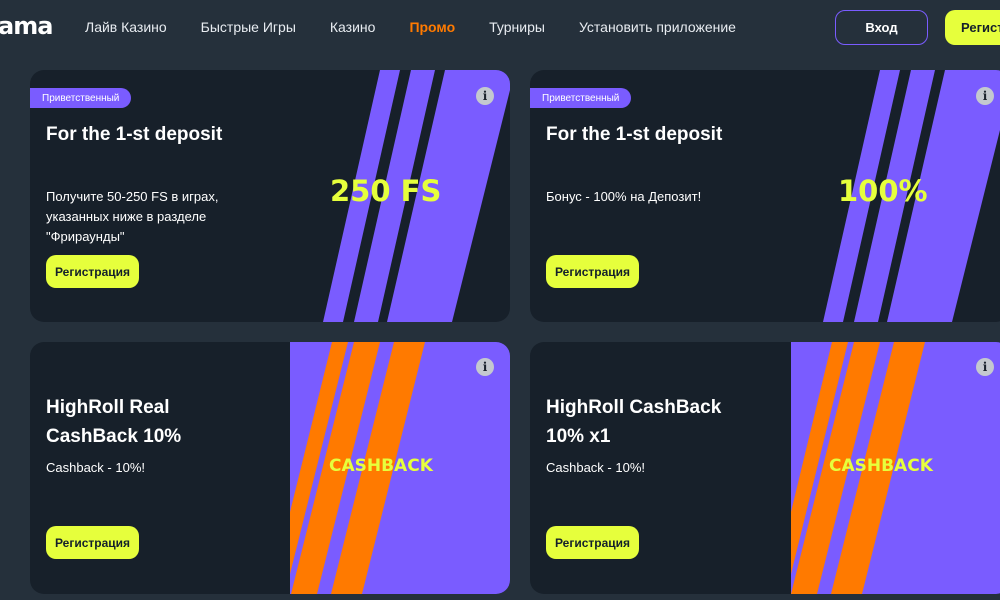  What do you see at coordinates (114, 436) in the screenshot?
I see `card-title-line: CashBack 10%` at bounding box center [114, 436].